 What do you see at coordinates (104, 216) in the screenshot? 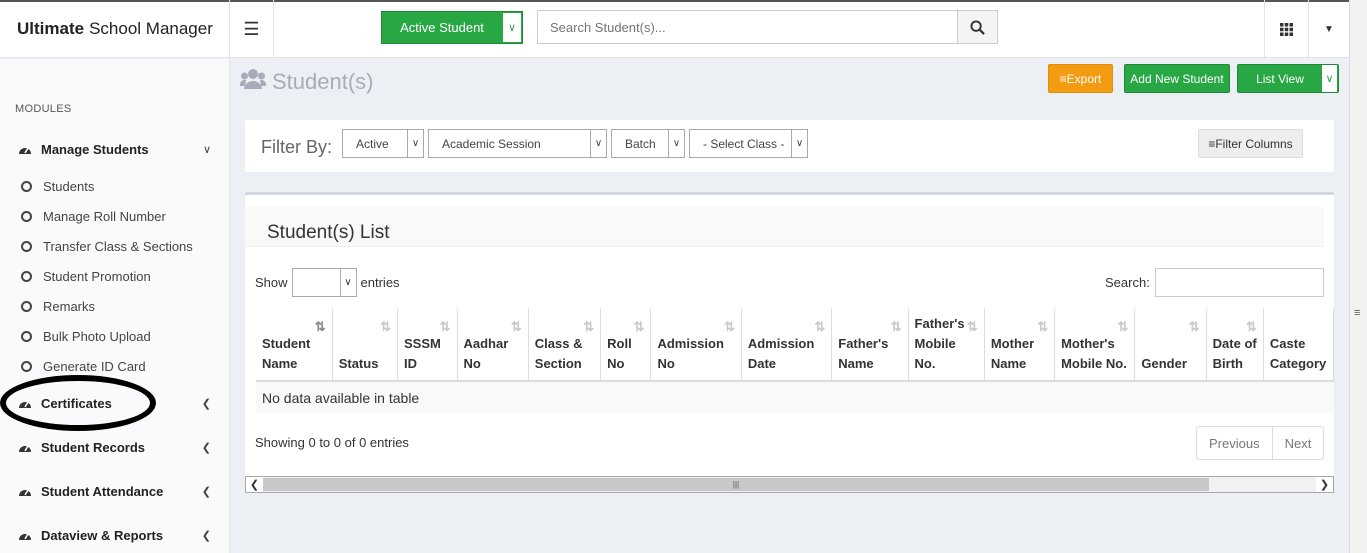
I see `sidebar-subitem-label: Manage Roll Number` at bounding box center [104, 216].